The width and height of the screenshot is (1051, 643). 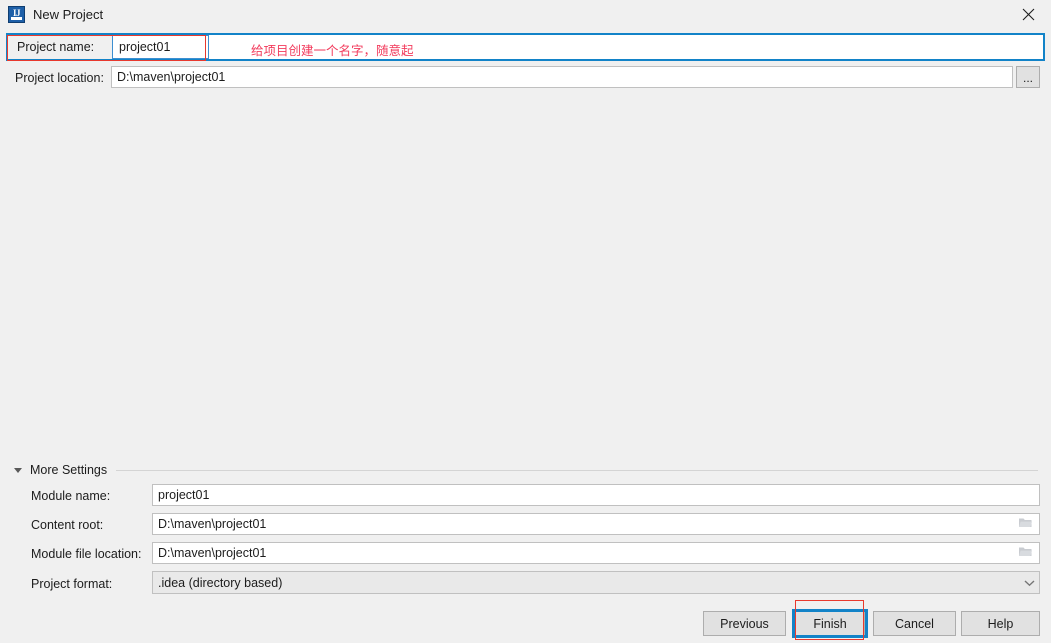 I want to click on project-location-label: Project location:, so click(x=59, y=78).